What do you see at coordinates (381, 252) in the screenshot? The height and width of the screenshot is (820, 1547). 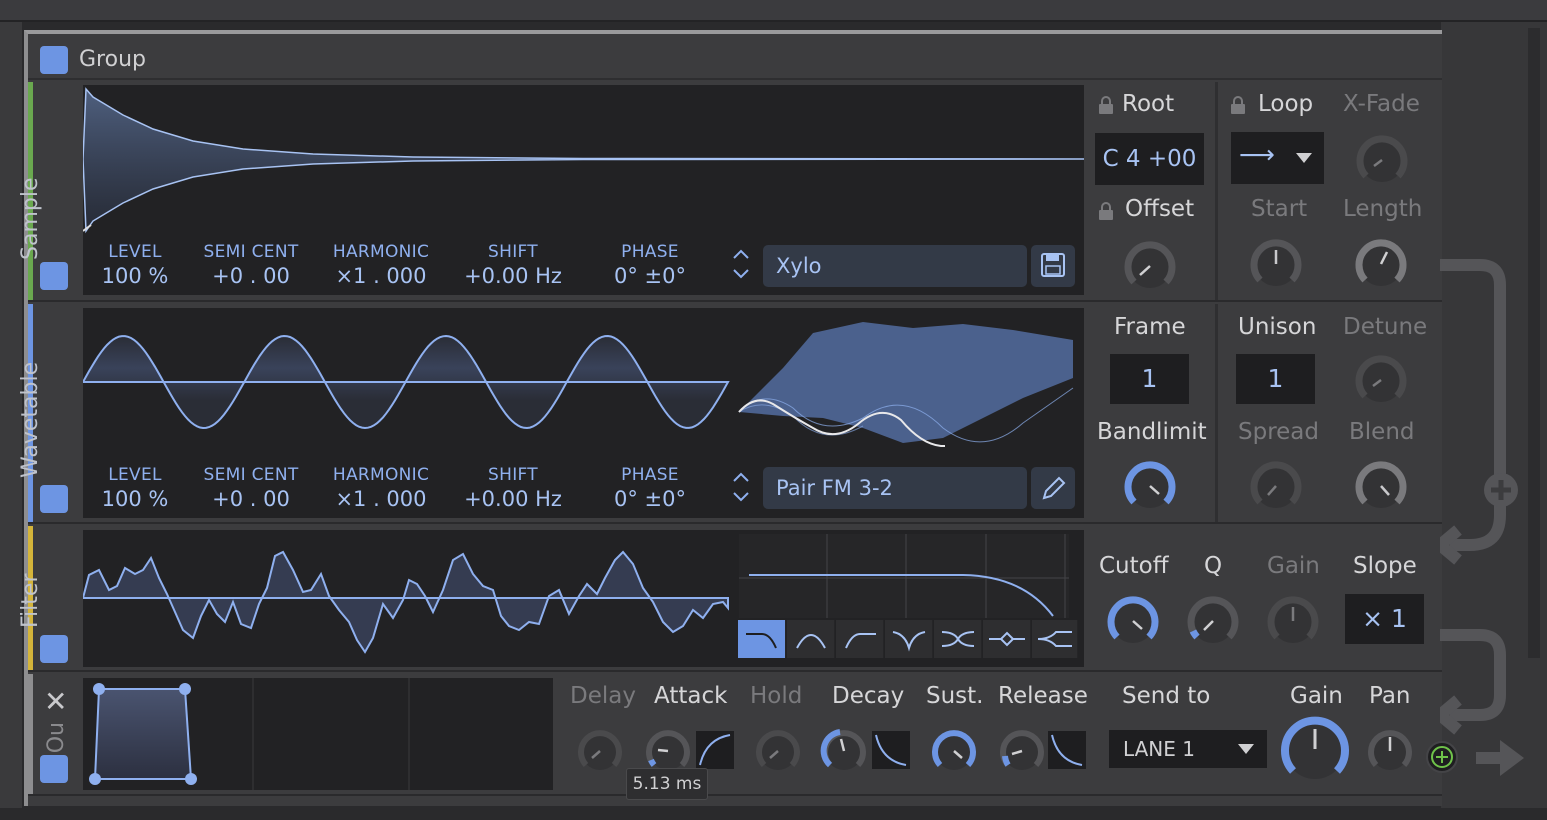 I see `sample-harmonic-label: HARMONIC` at bounding box center [381, 252].